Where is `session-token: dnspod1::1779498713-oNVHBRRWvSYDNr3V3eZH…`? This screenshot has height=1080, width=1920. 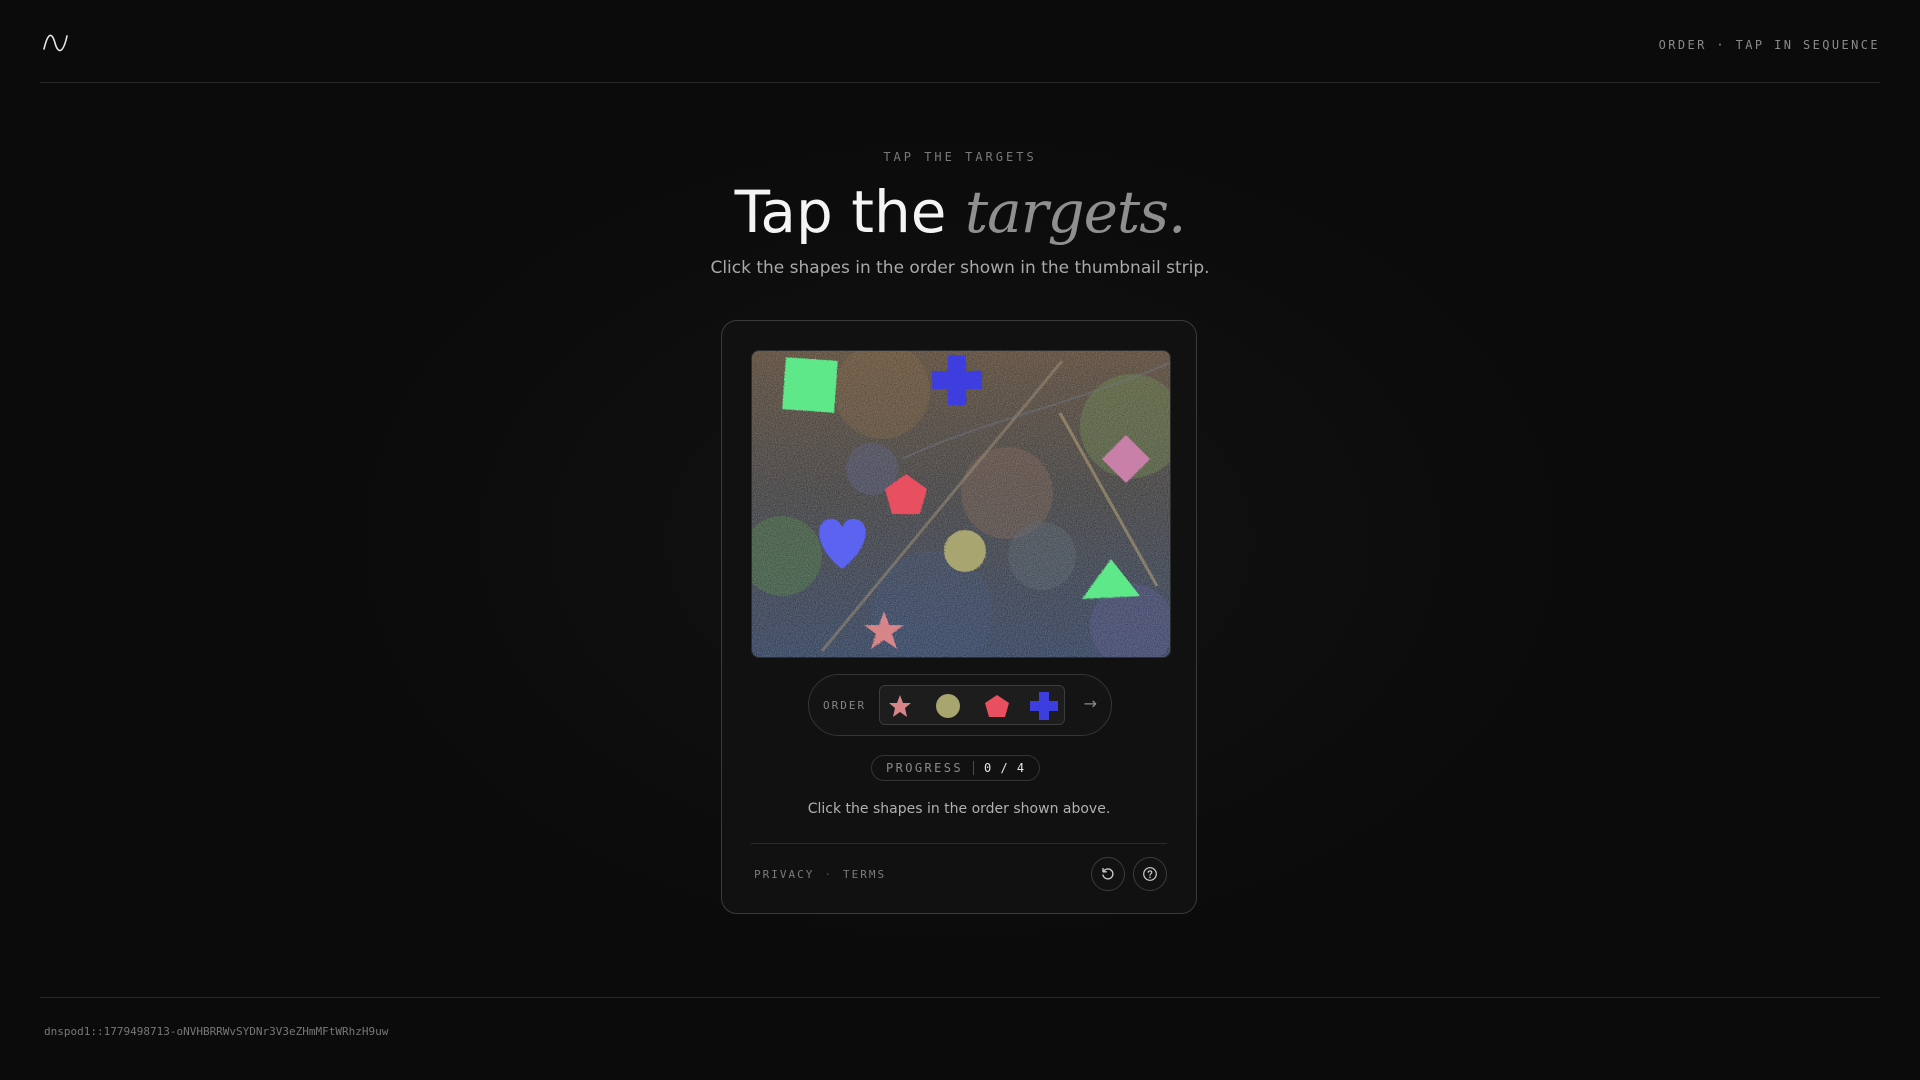 session-token: dnspod1::1779498713-oNVHBRRWvSYDNr3V3eZH… is located at coordinates (216, 1031).